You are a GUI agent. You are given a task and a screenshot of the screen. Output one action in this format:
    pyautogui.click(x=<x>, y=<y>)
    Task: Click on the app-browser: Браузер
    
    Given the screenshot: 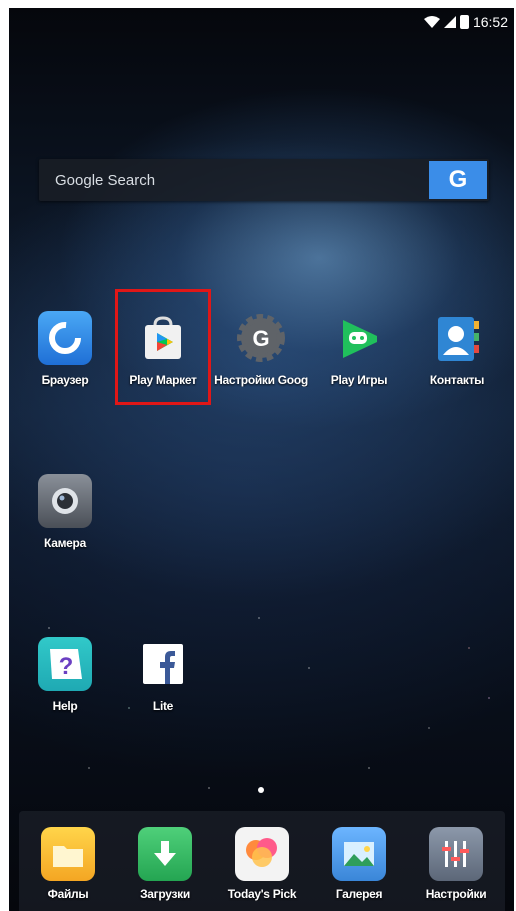 What is the action you would take?
    pyautogui.click(x=65, y=349)
    